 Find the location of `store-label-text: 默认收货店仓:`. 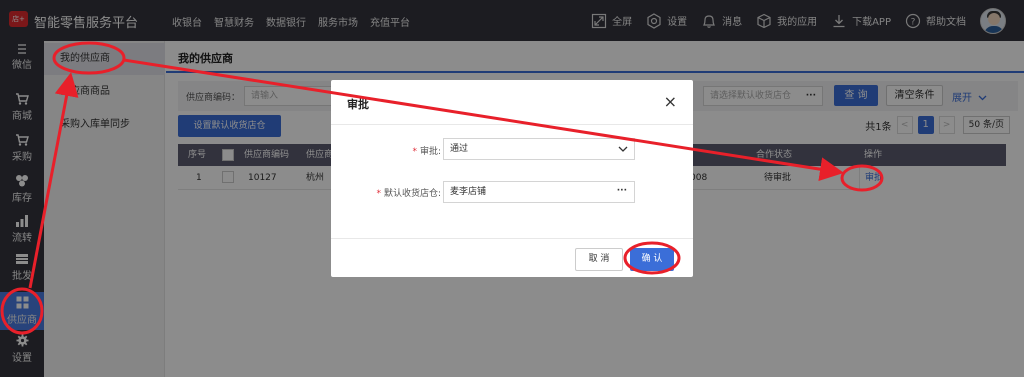

store-label-text: 默认收货店仓: is located at coordinates (412, 194).